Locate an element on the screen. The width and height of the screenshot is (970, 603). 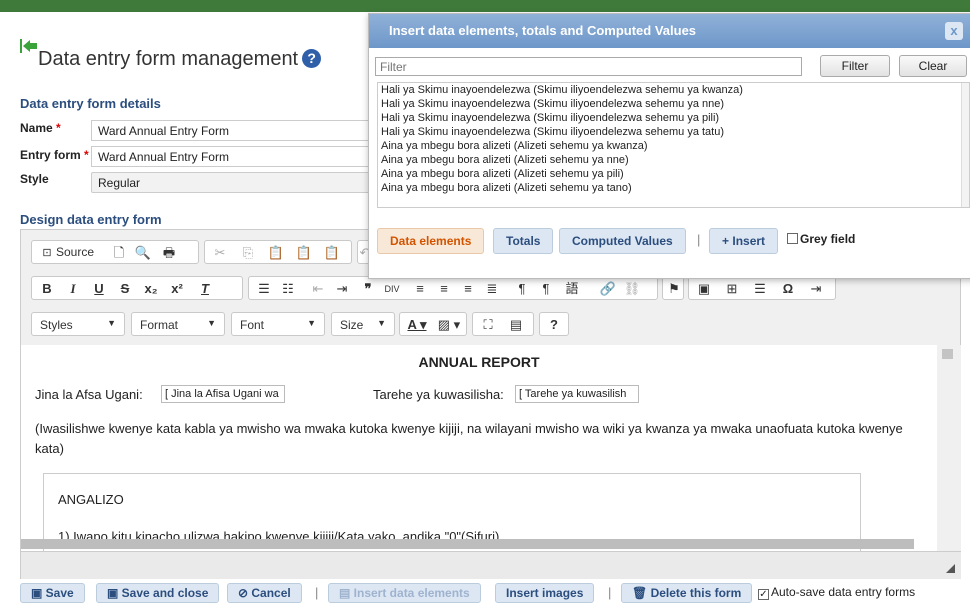
scrollbar-thumb is located at coordinates (947, 354).